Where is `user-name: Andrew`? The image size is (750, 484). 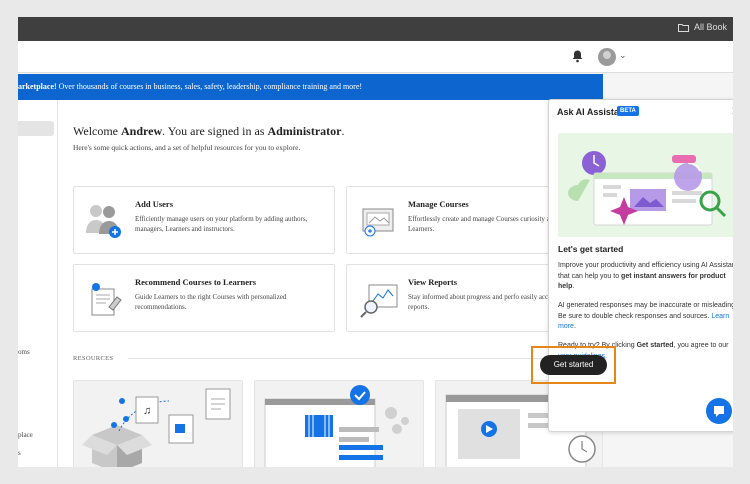 user-name: Andrew is located at coordinates (142, 131).